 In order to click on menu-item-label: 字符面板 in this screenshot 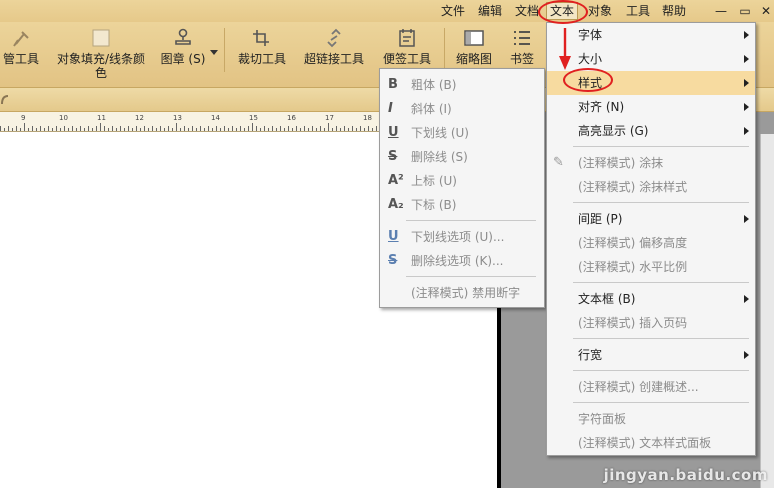, I will do `click(602, 419)`.